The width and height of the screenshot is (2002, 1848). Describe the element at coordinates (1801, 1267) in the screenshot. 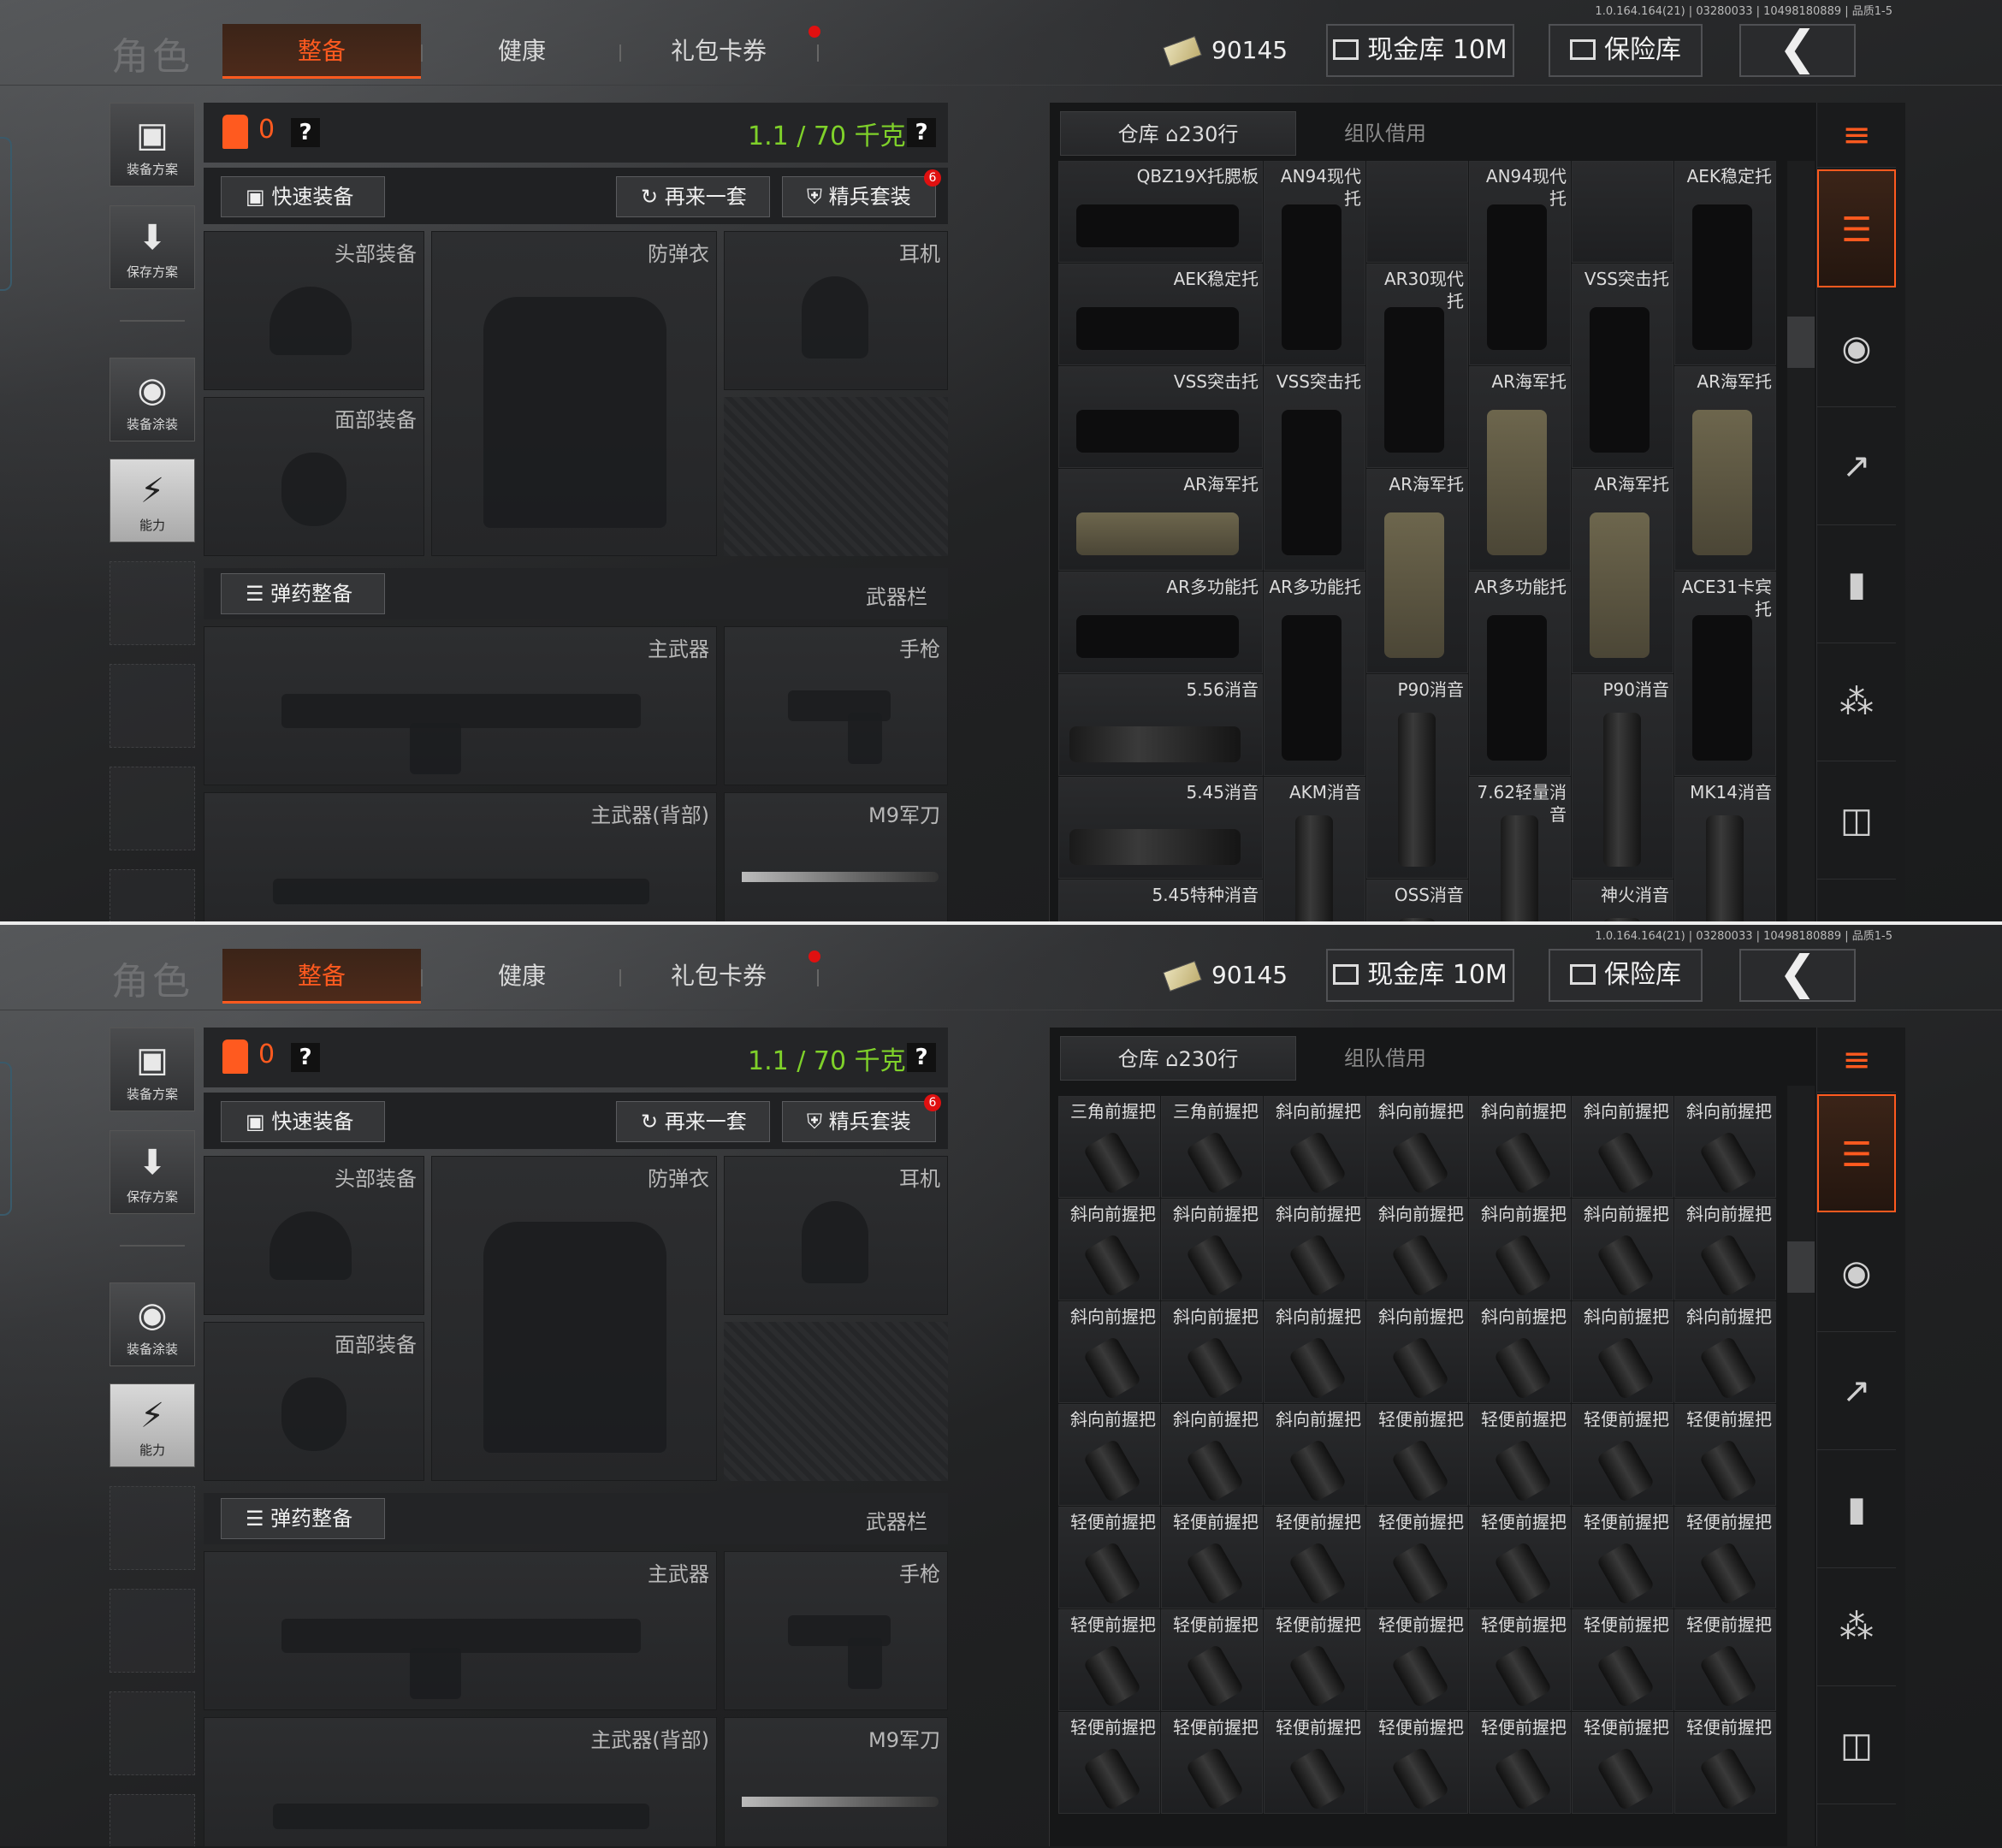

I see `scrollbar-thumb` at that location.